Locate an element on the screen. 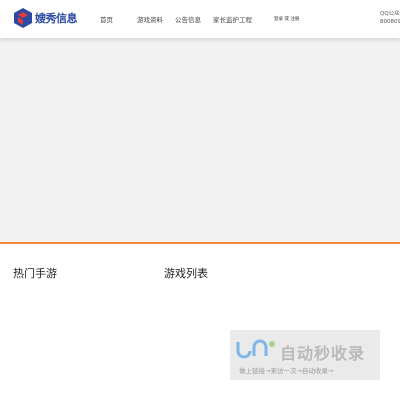 The width and height of the screenshot is (400, 400). nav-game-info: 游戏资料 is located at coordinates (150, 19).